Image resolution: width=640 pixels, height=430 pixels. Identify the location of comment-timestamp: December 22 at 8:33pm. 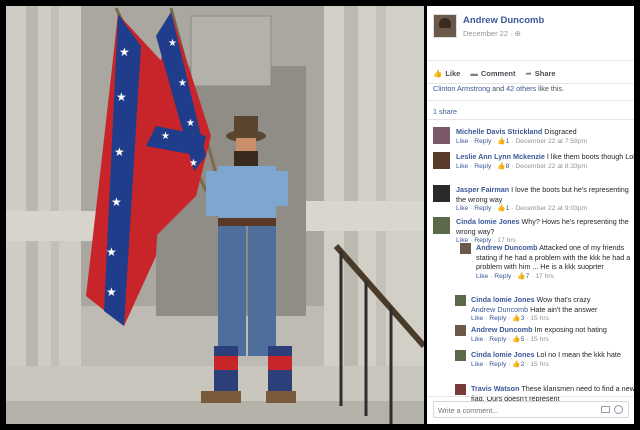
(551, 166).